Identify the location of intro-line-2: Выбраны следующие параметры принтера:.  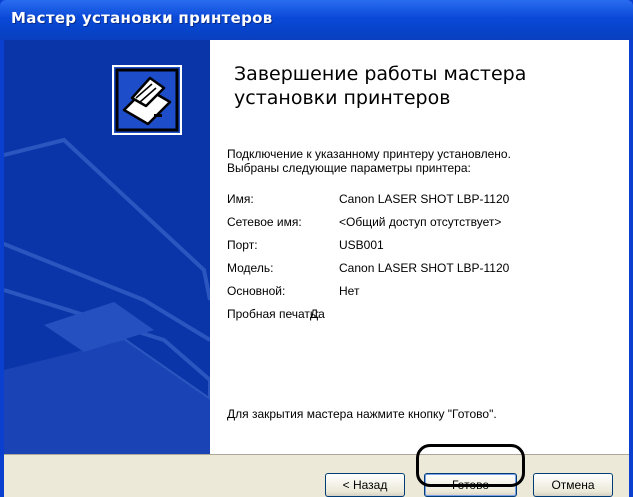
(349, 168).